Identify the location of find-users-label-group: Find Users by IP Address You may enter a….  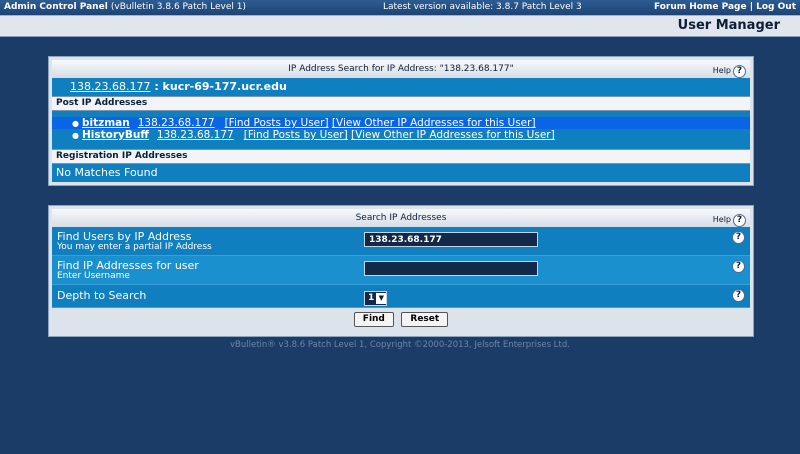
(134, 242).